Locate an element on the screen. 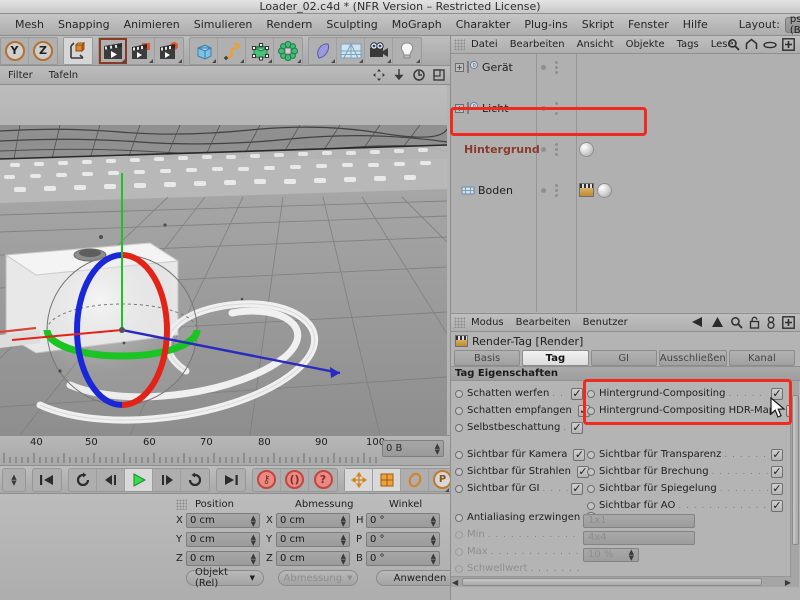  field-dim-z: 0 cm ▲ ▼ is located at coordinates (313, 558).